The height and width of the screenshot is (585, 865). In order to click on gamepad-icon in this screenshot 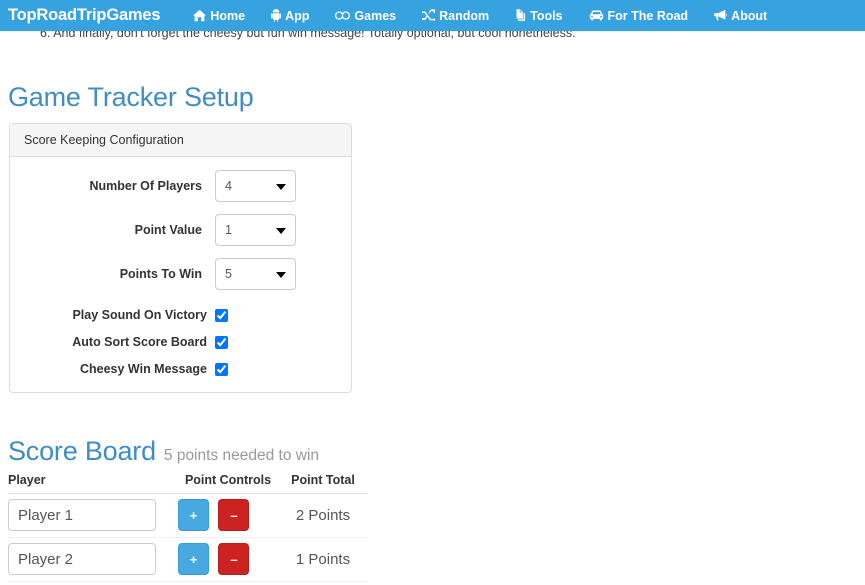, I will do `click(343, 15)`.